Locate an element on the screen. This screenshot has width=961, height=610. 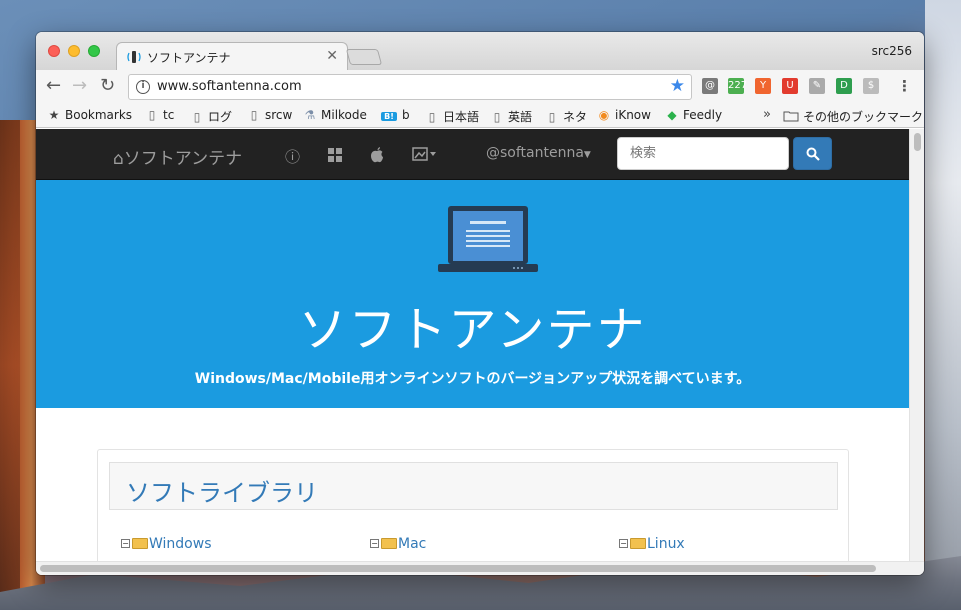
menu-dots-icon: ⋮ is located at coordinates (904, 86).